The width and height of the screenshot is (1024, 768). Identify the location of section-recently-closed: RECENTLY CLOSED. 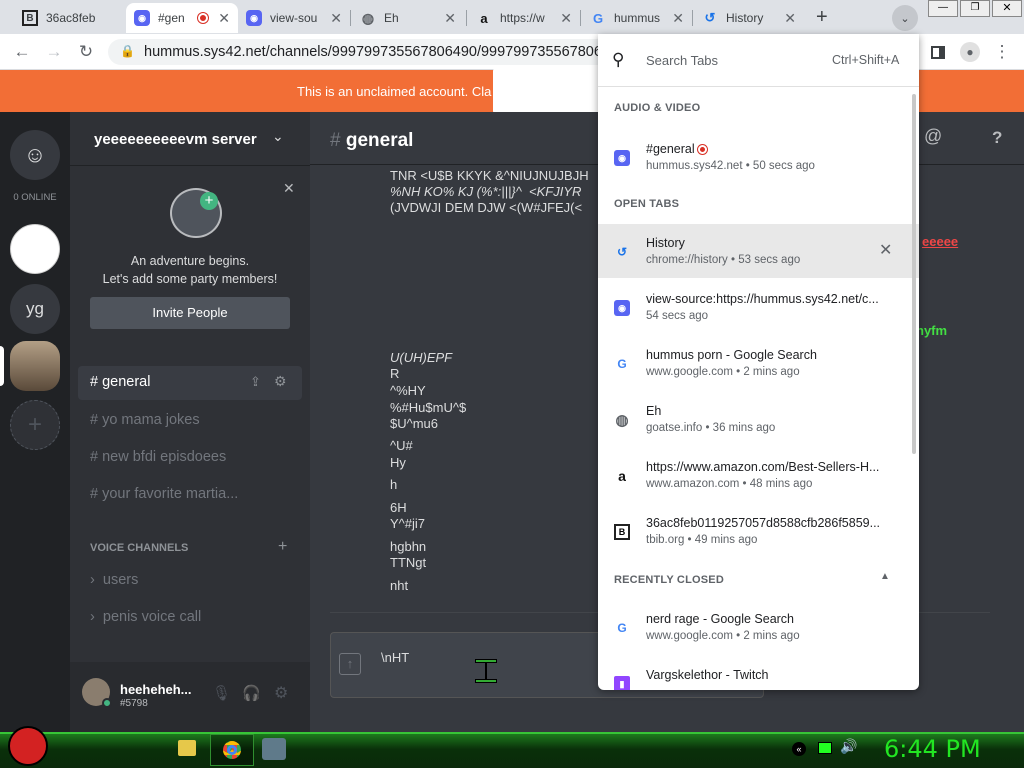
(669, 580).